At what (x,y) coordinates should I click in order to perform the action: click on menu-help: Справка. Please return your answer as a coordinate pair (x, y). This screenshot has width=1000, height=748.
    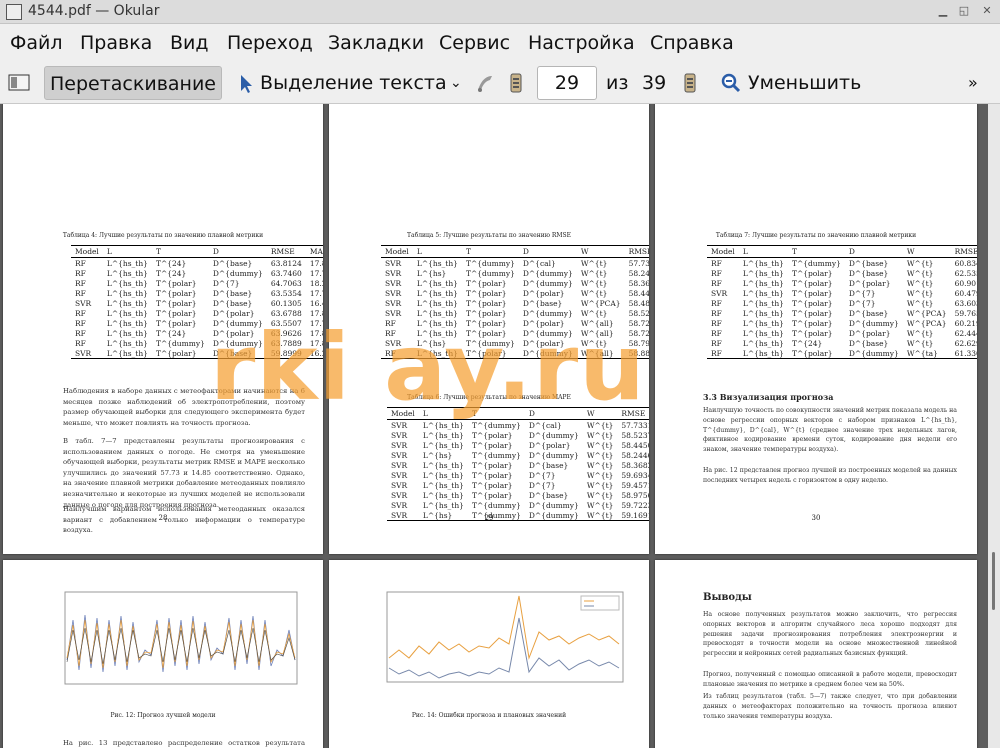
    Looking at the image, I should click on (692, 43).